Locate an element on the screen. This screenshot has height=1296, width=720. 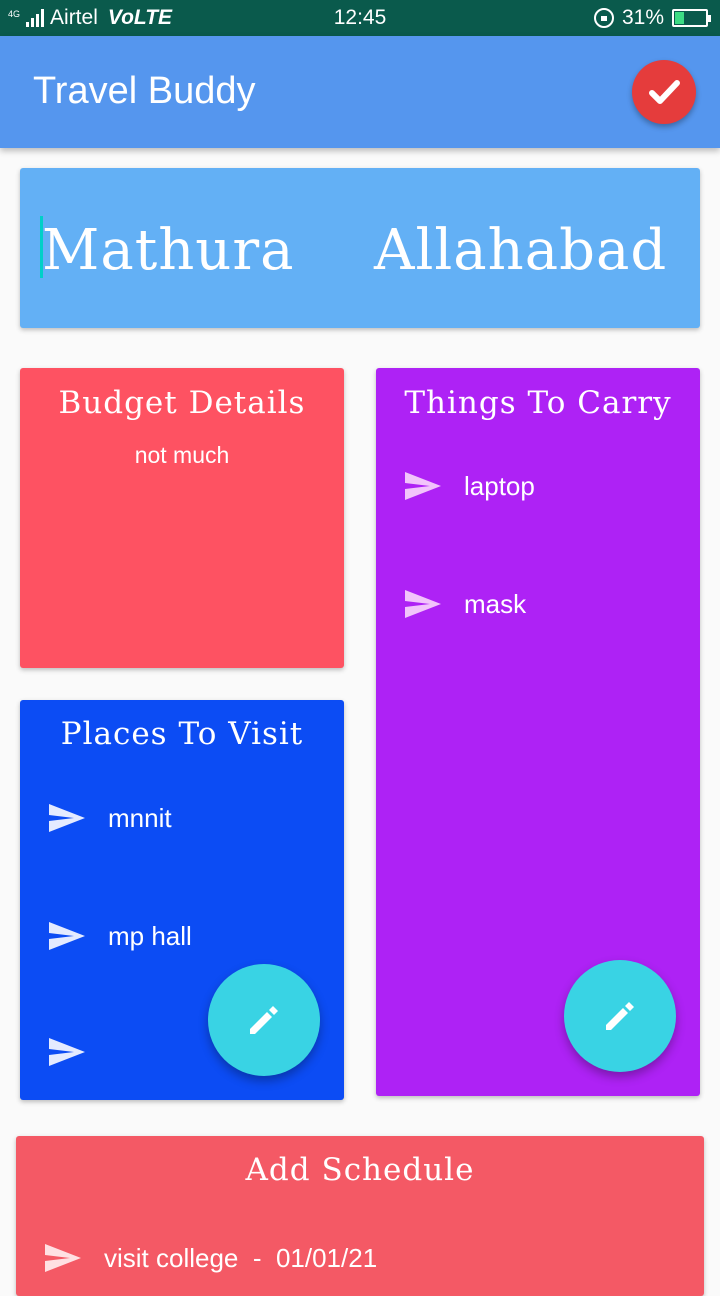
list-item: laptop is located at coordinates (469, 486).